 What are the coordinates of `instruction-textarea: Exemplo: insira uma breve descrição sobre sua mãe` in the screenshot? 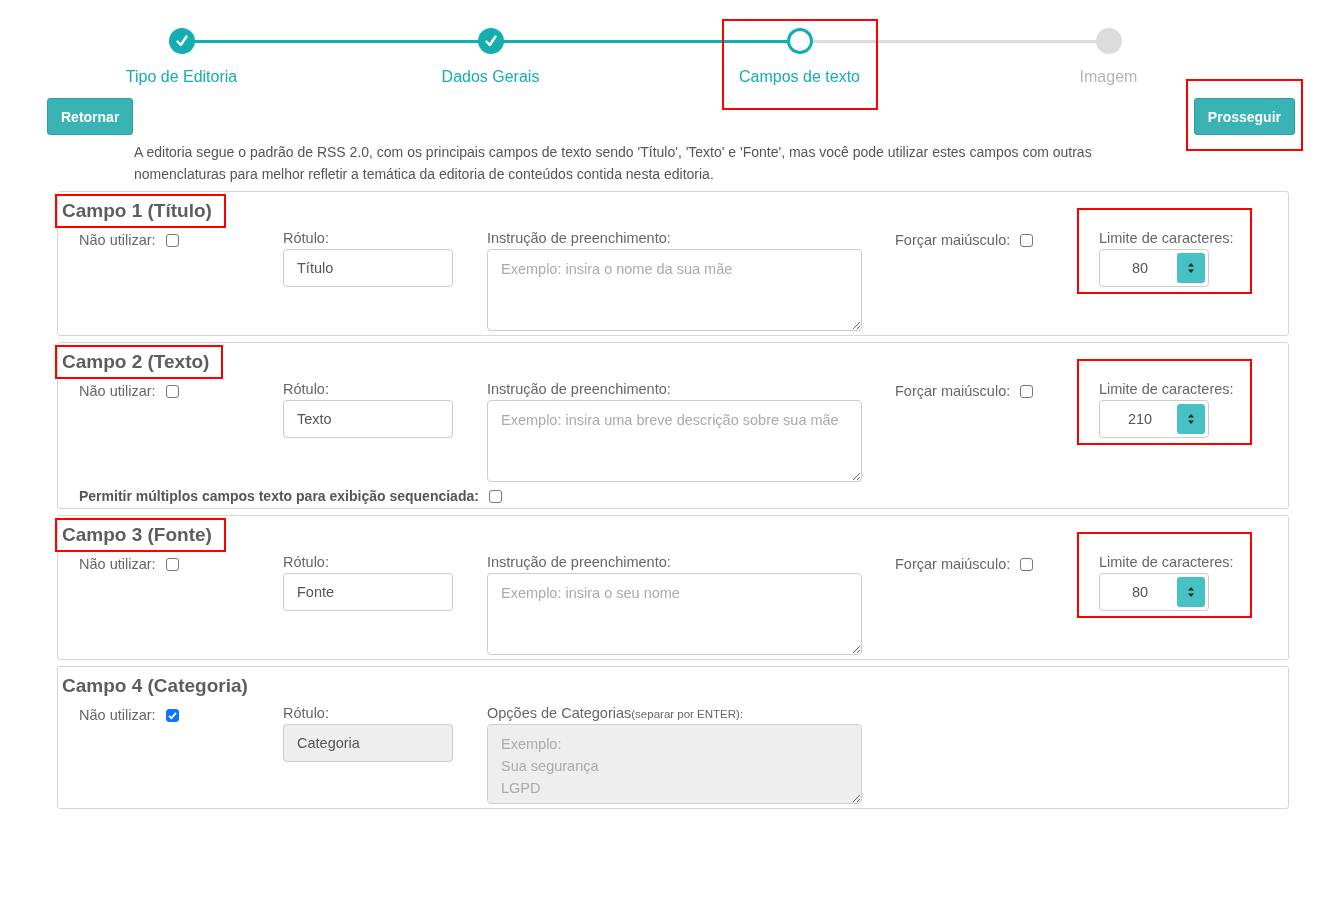 It's located at (674, 441).